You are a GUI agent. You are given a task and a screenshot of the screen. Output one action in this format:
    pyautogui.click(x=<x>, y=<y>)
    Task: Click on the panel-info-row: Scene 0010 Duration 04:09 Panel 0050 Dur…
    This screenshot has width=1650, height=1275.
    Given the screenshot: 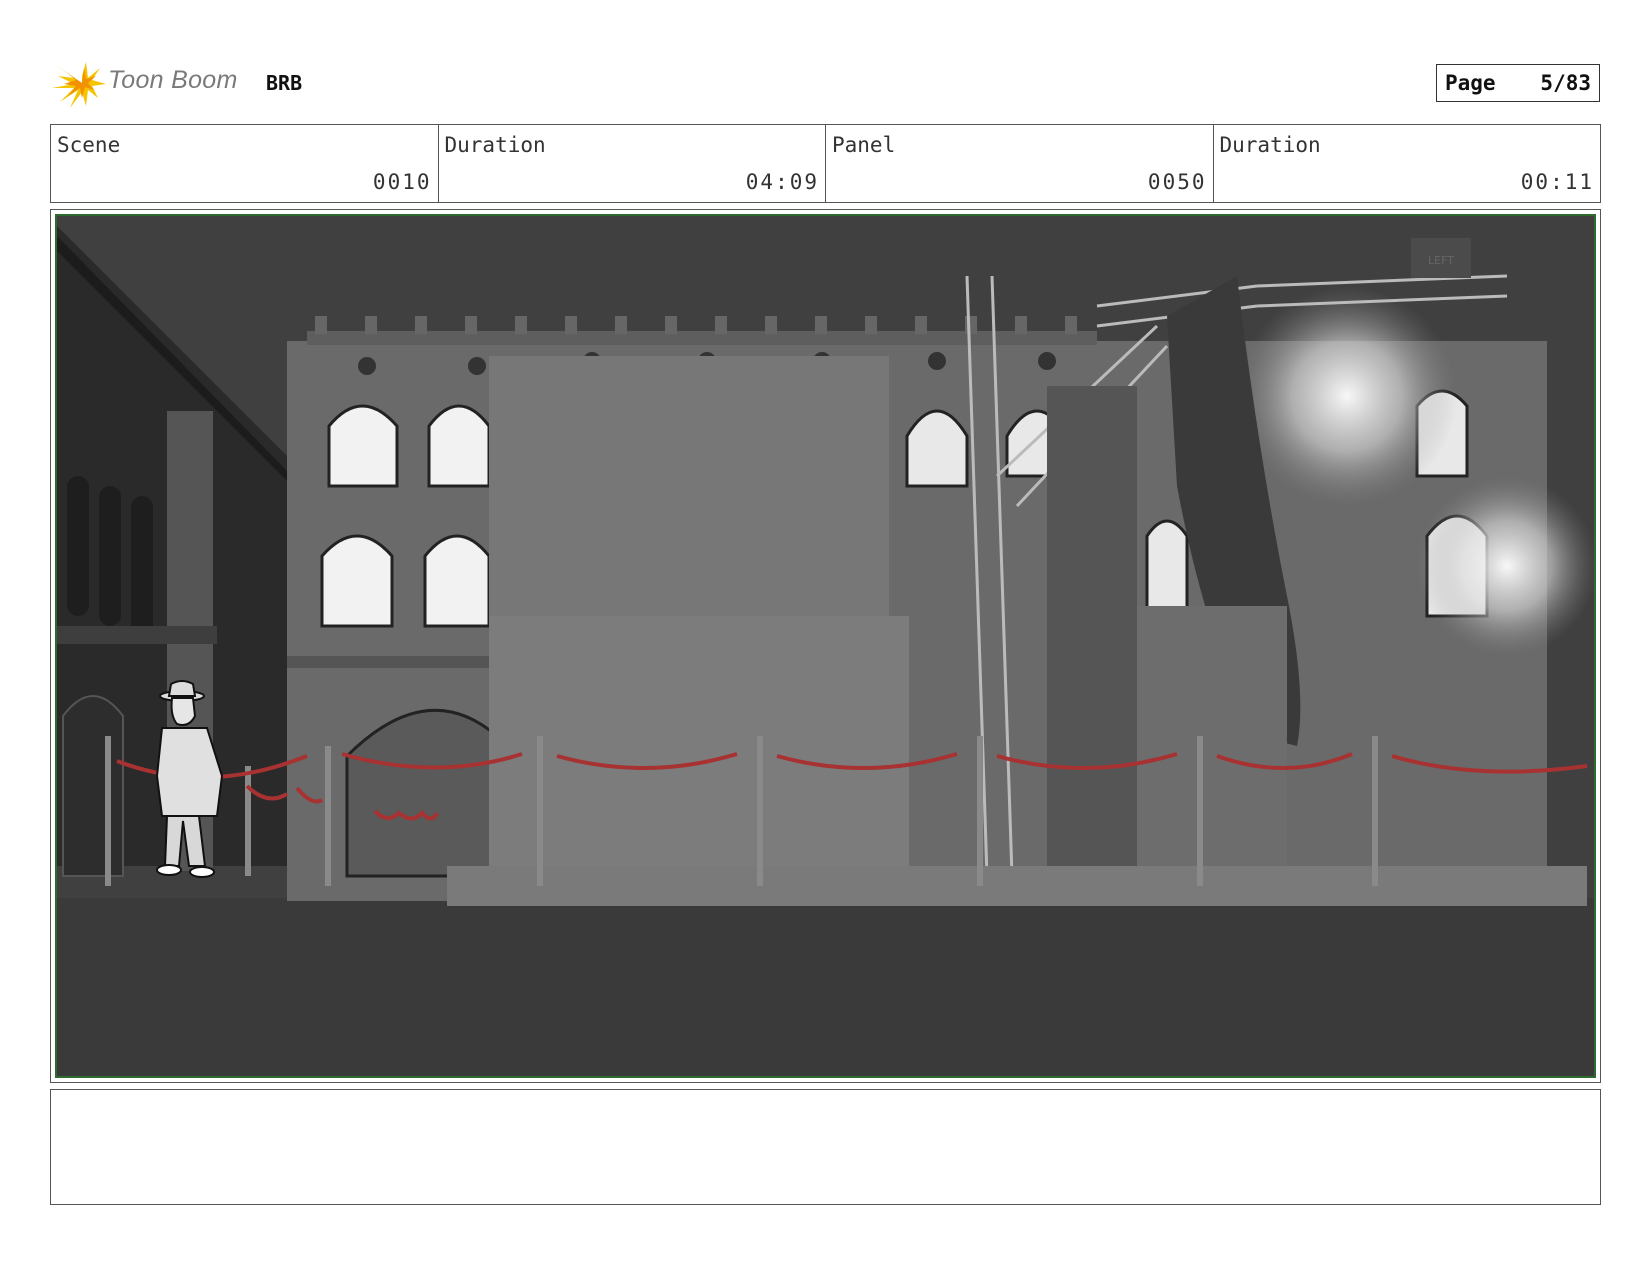 What is the action you would take?
    pyautogui.click(x=825, y=163)
    